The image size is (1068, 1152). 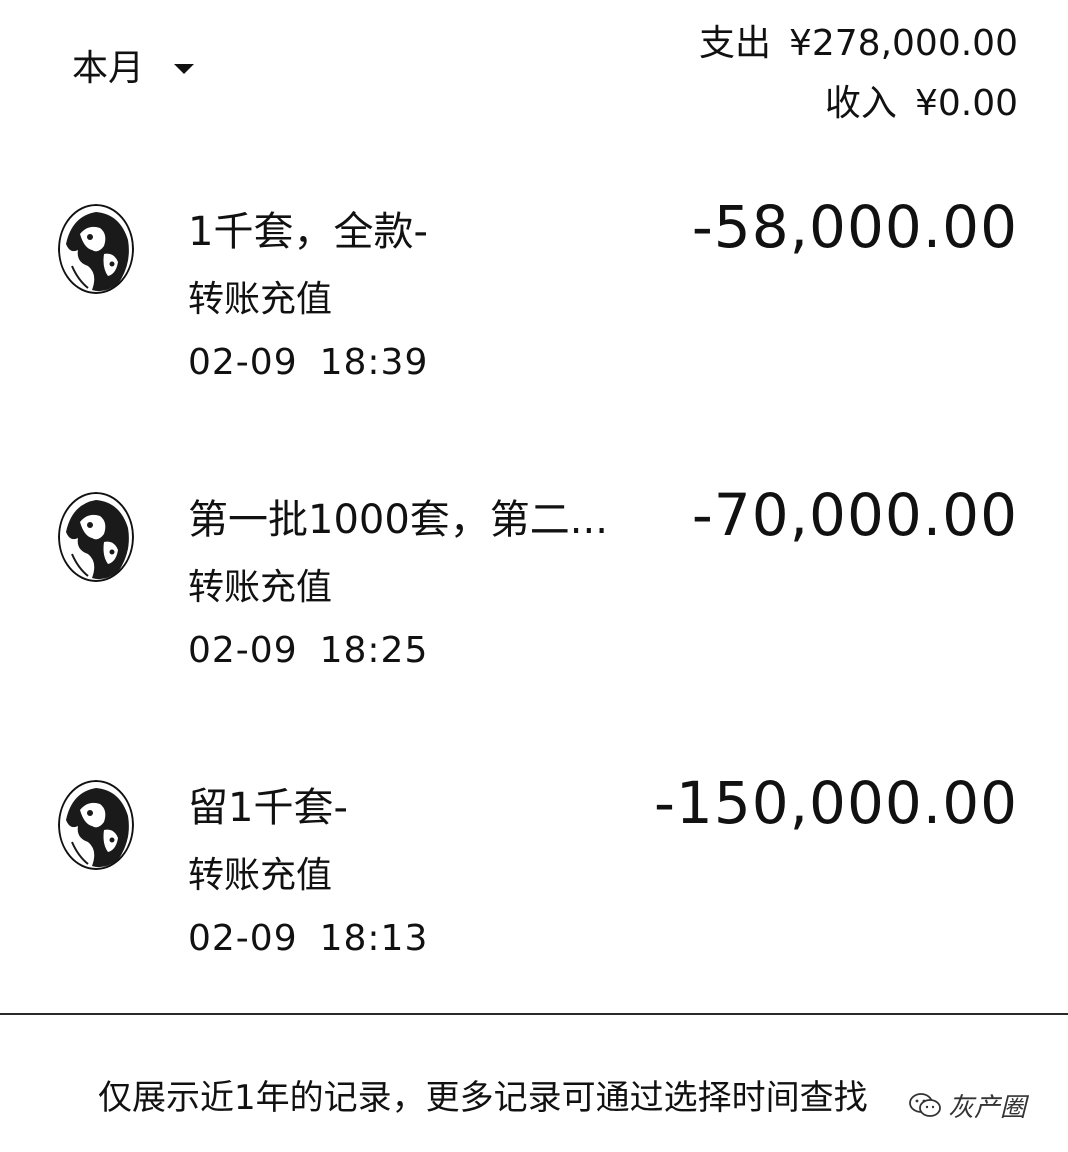 I want to click on transaction-time: 18:13, so click(x=374, y=938).